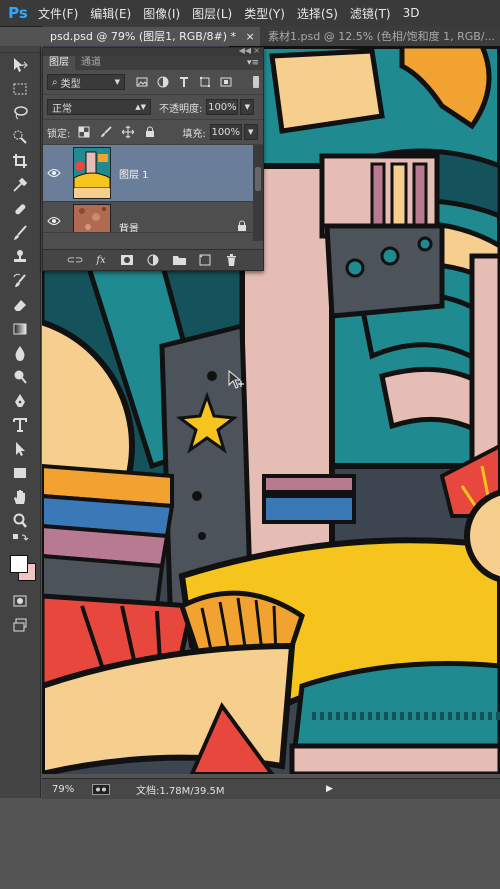 The width and height of the screenshot is (500, 889). What do you see at coordinates (231, 260) in the screenshot?
I see `delete-icon` at bounding box center [231, 260].